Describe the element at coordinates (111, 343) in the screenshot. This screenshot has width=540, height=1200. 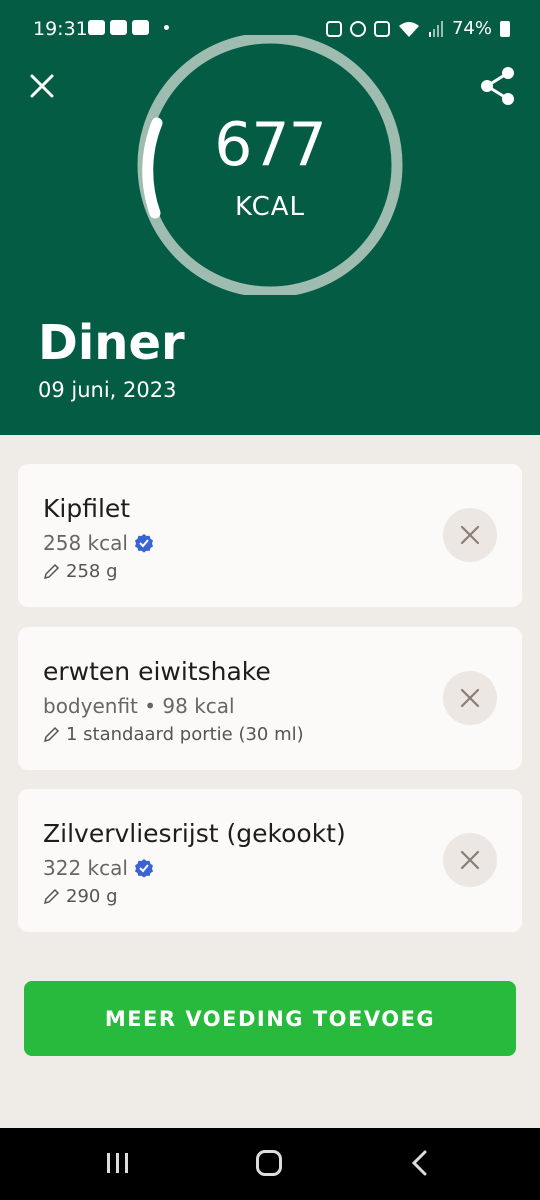
I see `meal-title: Diner` at that location.